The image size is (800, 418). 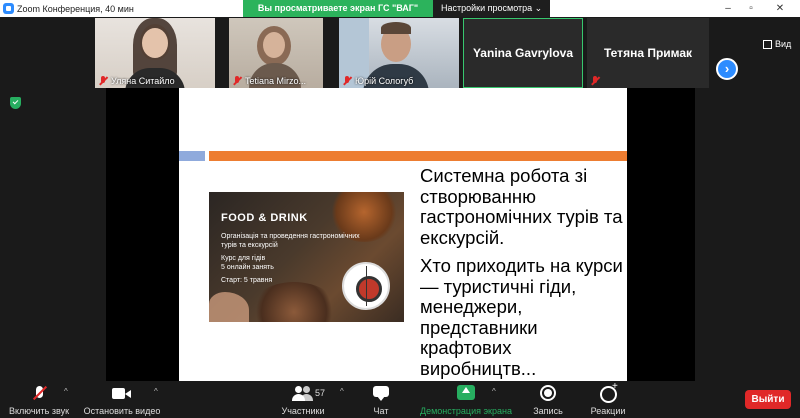 I want to click on participant-name: Yanina Gavrylova, so click(x=523, y=53).